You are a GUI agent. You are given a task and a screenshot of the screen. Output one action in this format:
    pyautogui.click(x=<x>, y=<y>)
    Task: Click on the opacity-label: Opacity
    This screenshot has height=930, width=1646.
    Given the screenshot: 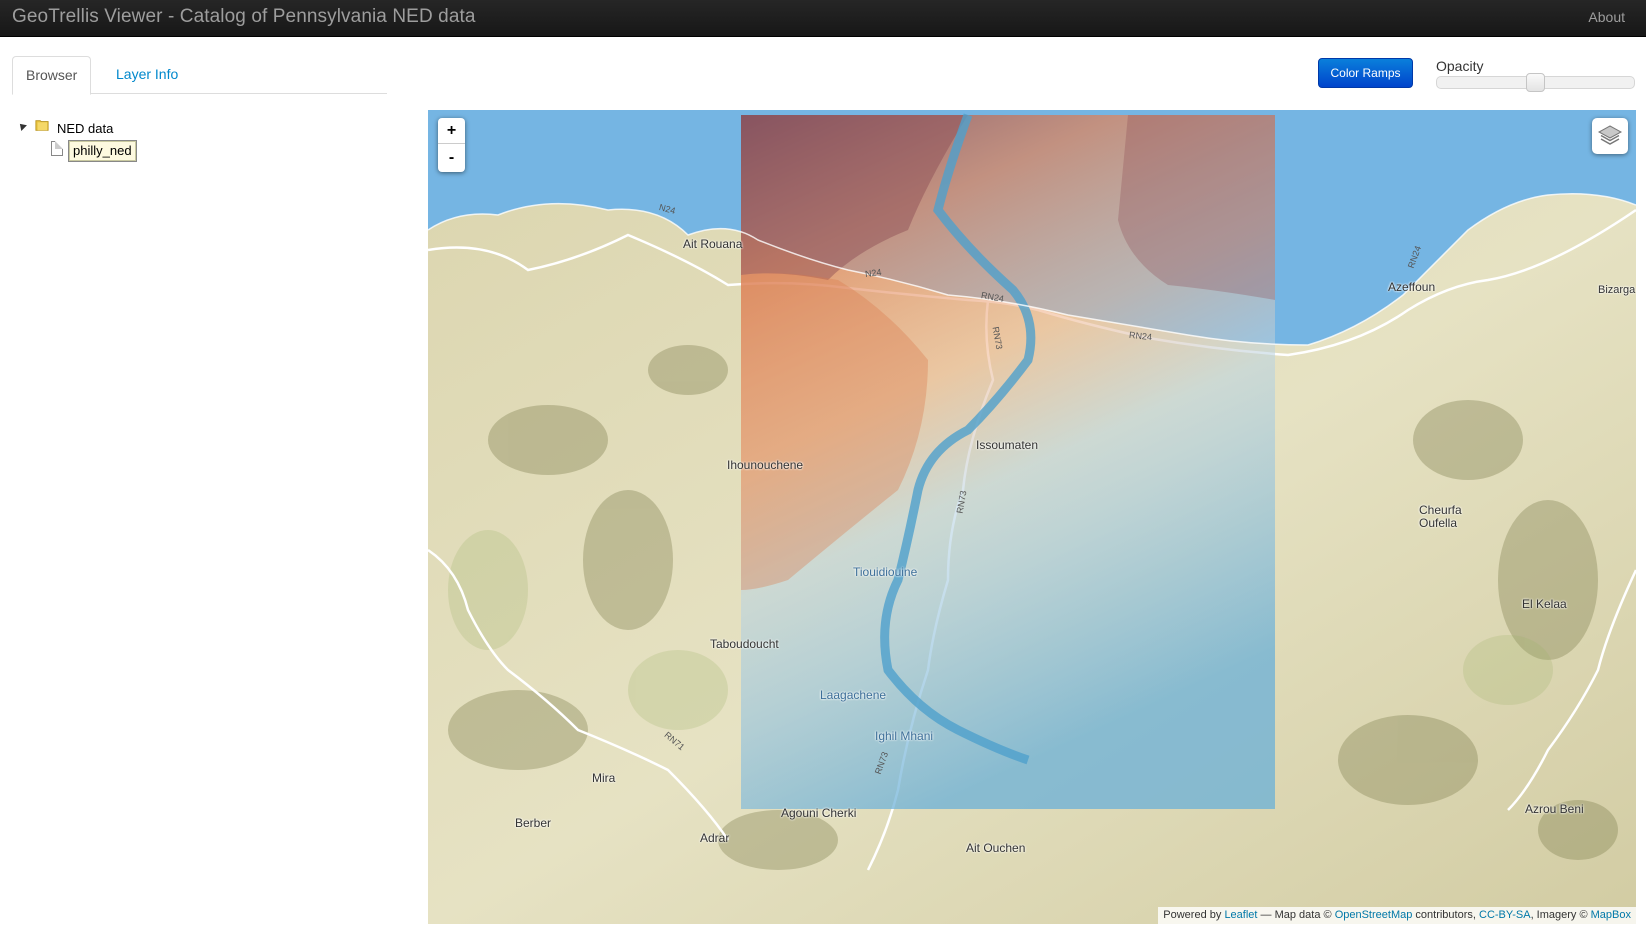 What is the action you would take?
    pyautogui.click(x=1460, y=66)
    